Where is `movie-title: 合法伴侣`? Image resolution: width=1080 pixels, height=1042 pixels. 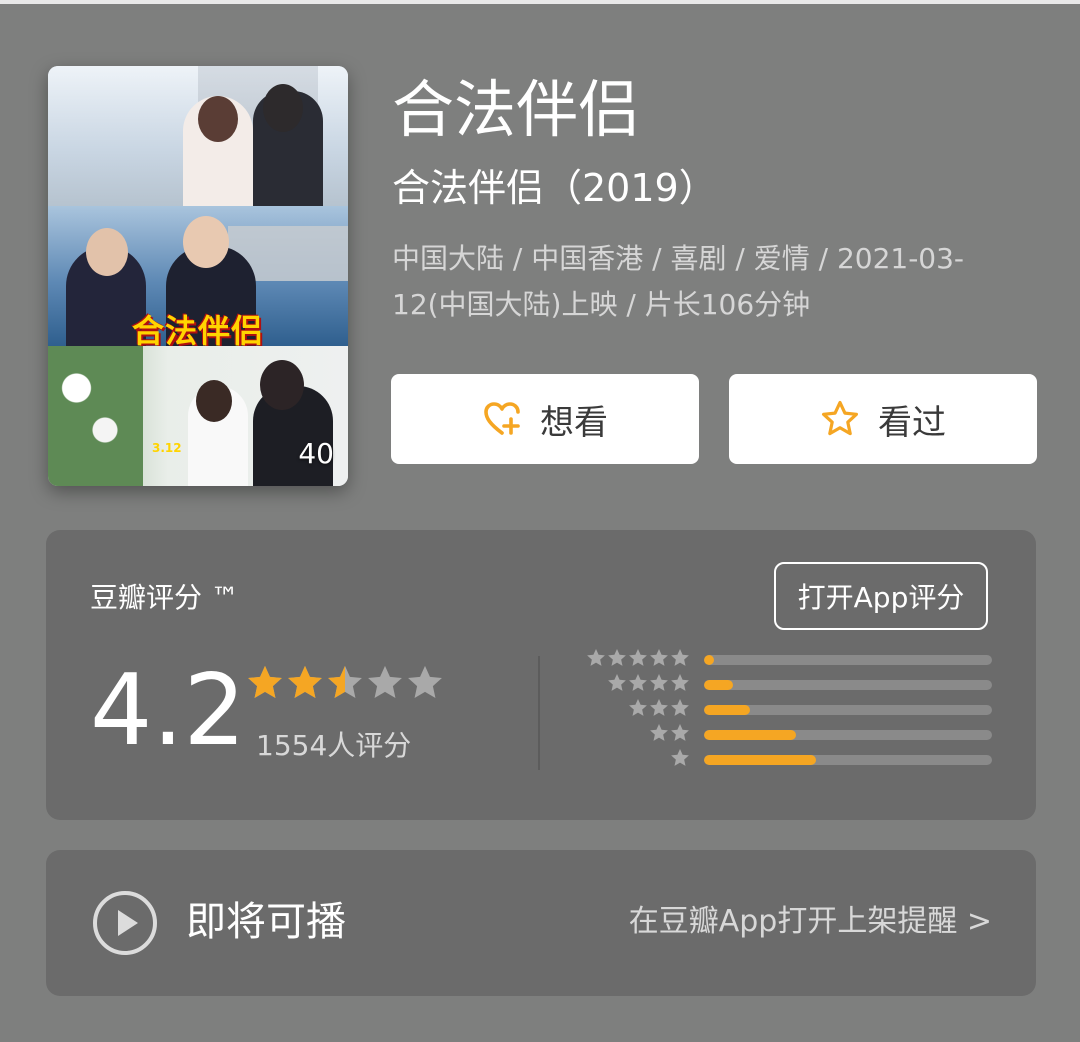 movie-title: 合法伴侣 is located at coordinates (516, 109).